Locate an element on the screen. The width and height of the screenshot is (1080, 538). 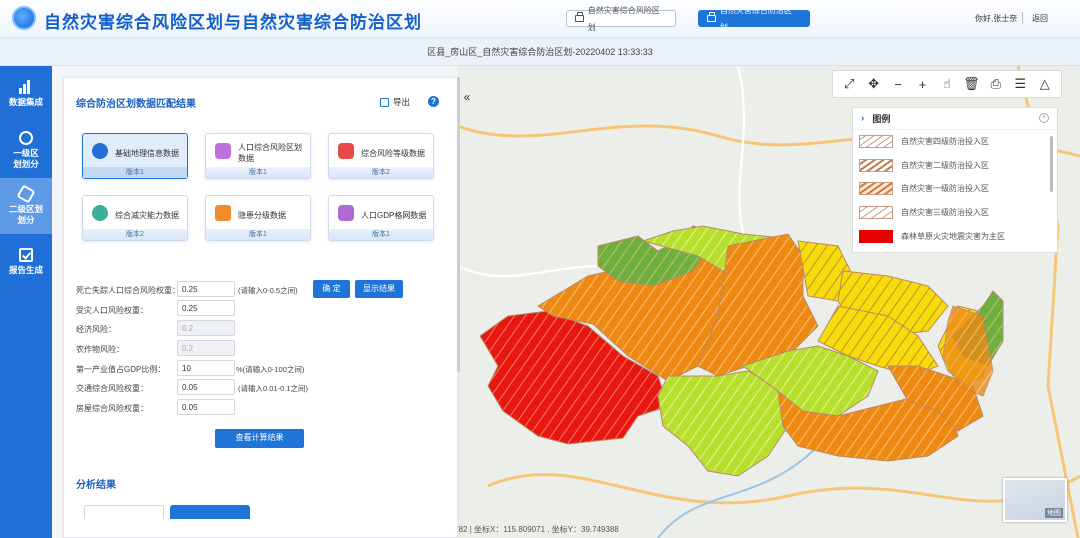
help-icon: ? is located at coordinates (433, 101).